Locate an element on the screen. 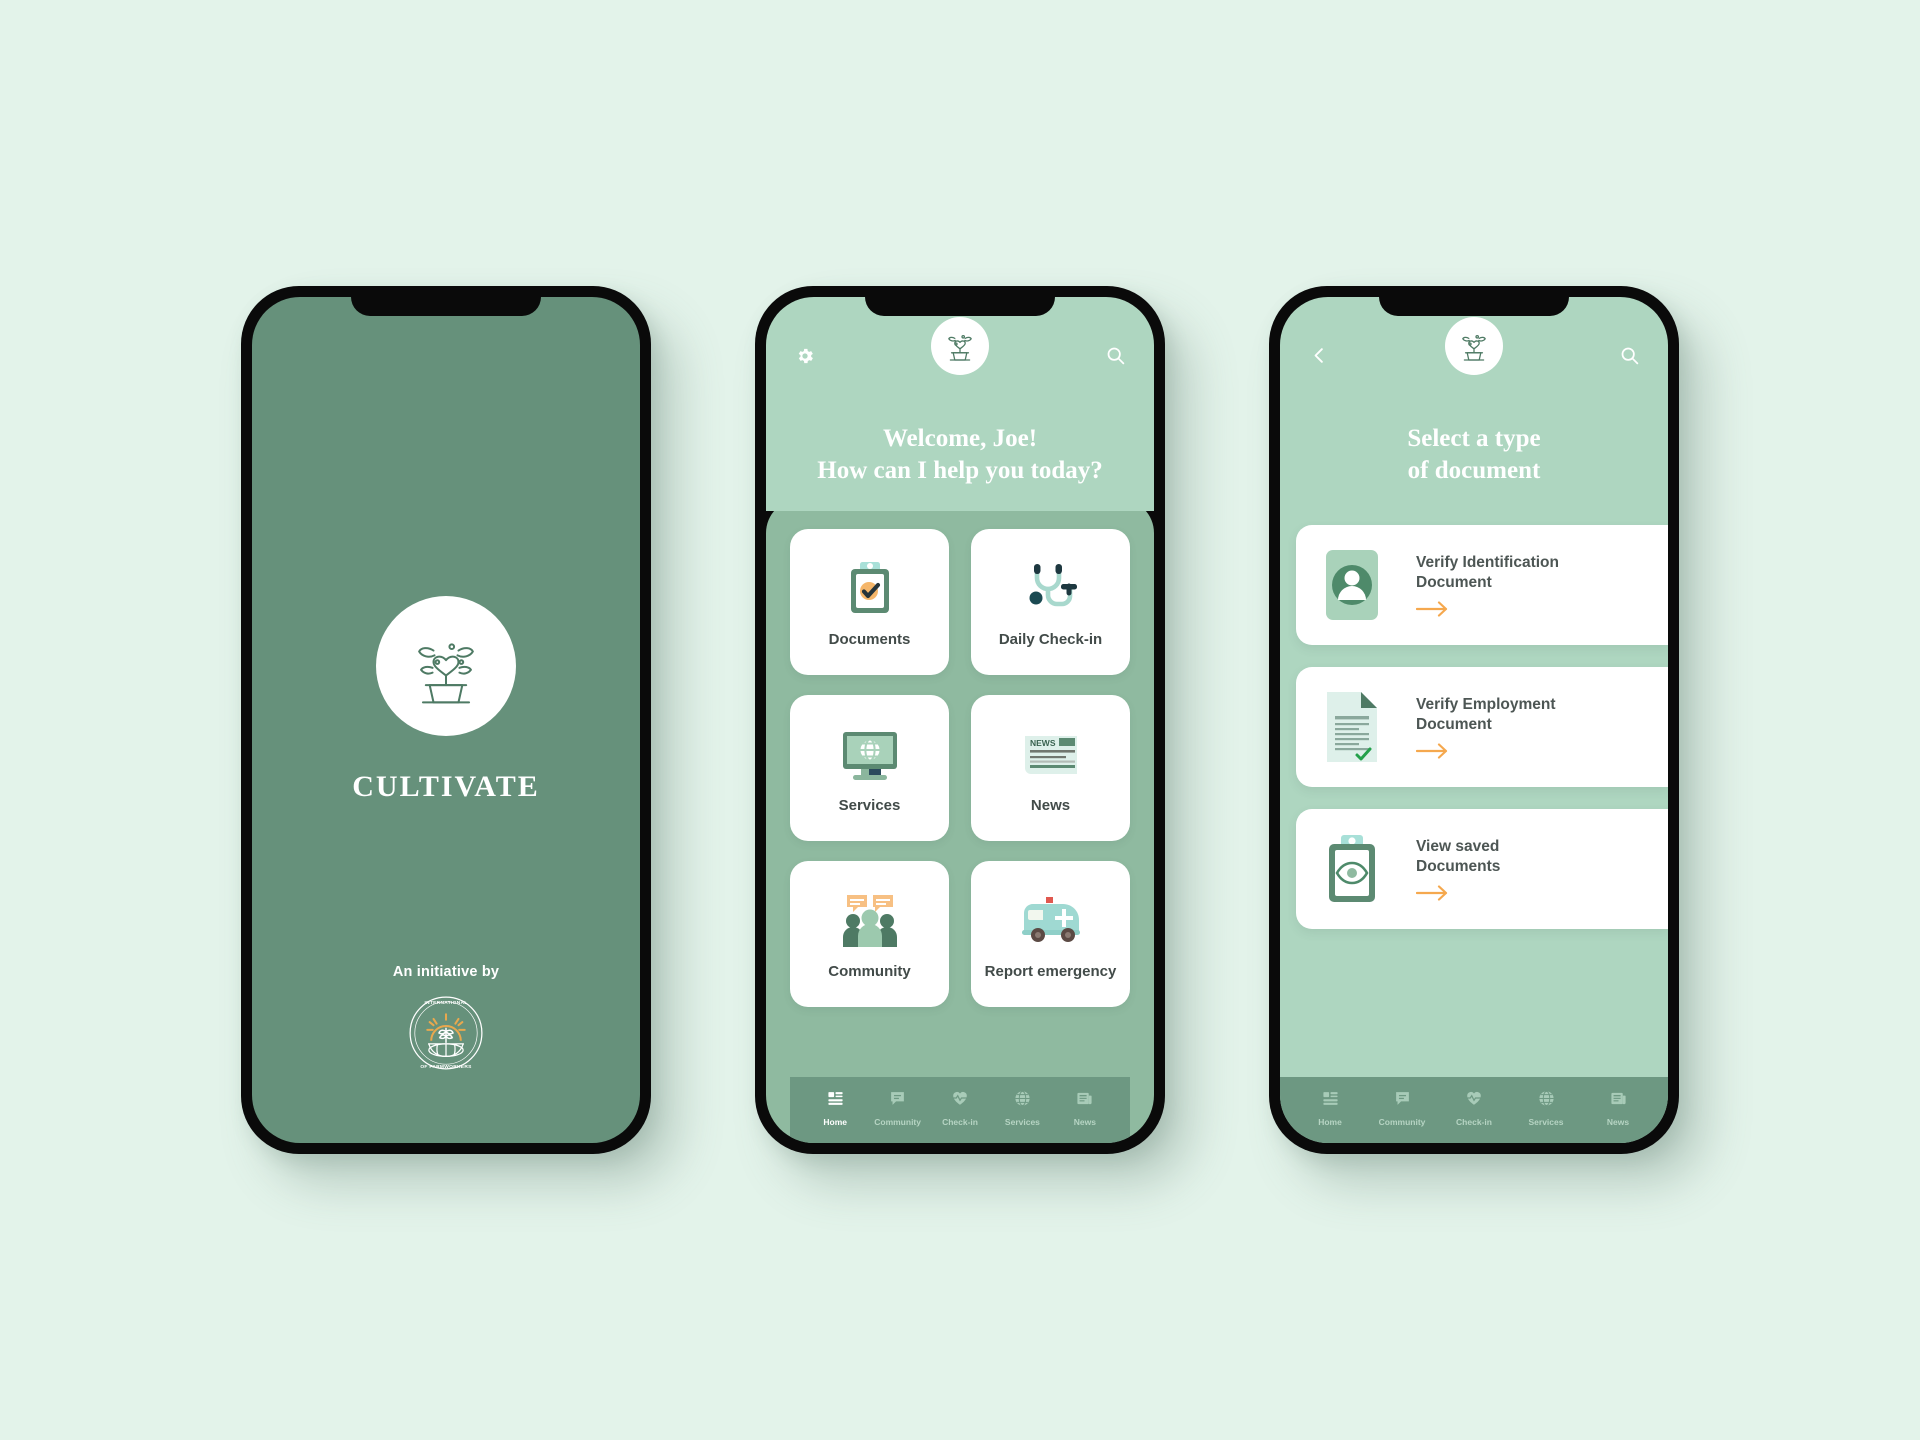 The height and width of the screenshot is (1440, 1920). doc-card-title-line-2: Documents is located at coordinates (1458, 866).